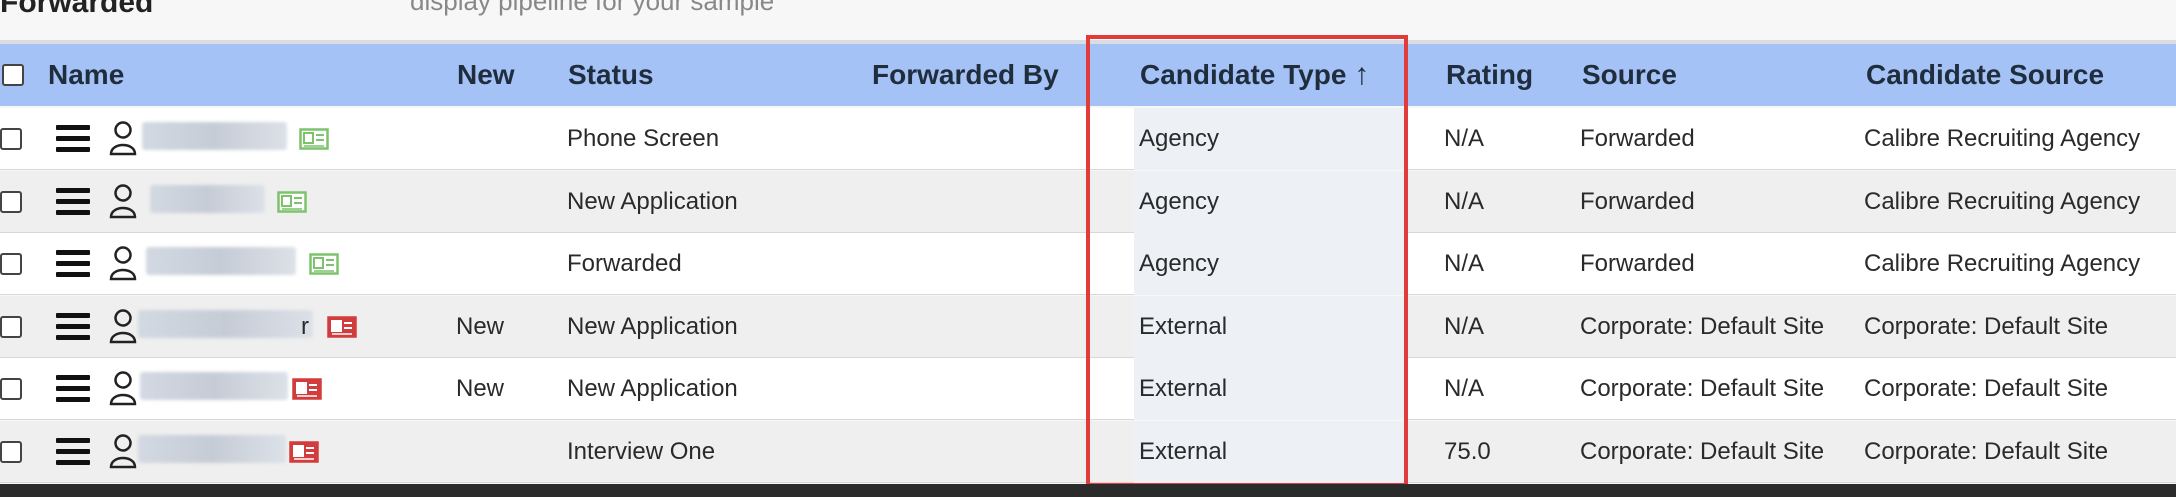 This screenshot has width=2176, height=497. What do you see at coordinates (305, 326) in the screenshot?
I see `candidate-name-suffix: r` at bounding box center [305, 326].